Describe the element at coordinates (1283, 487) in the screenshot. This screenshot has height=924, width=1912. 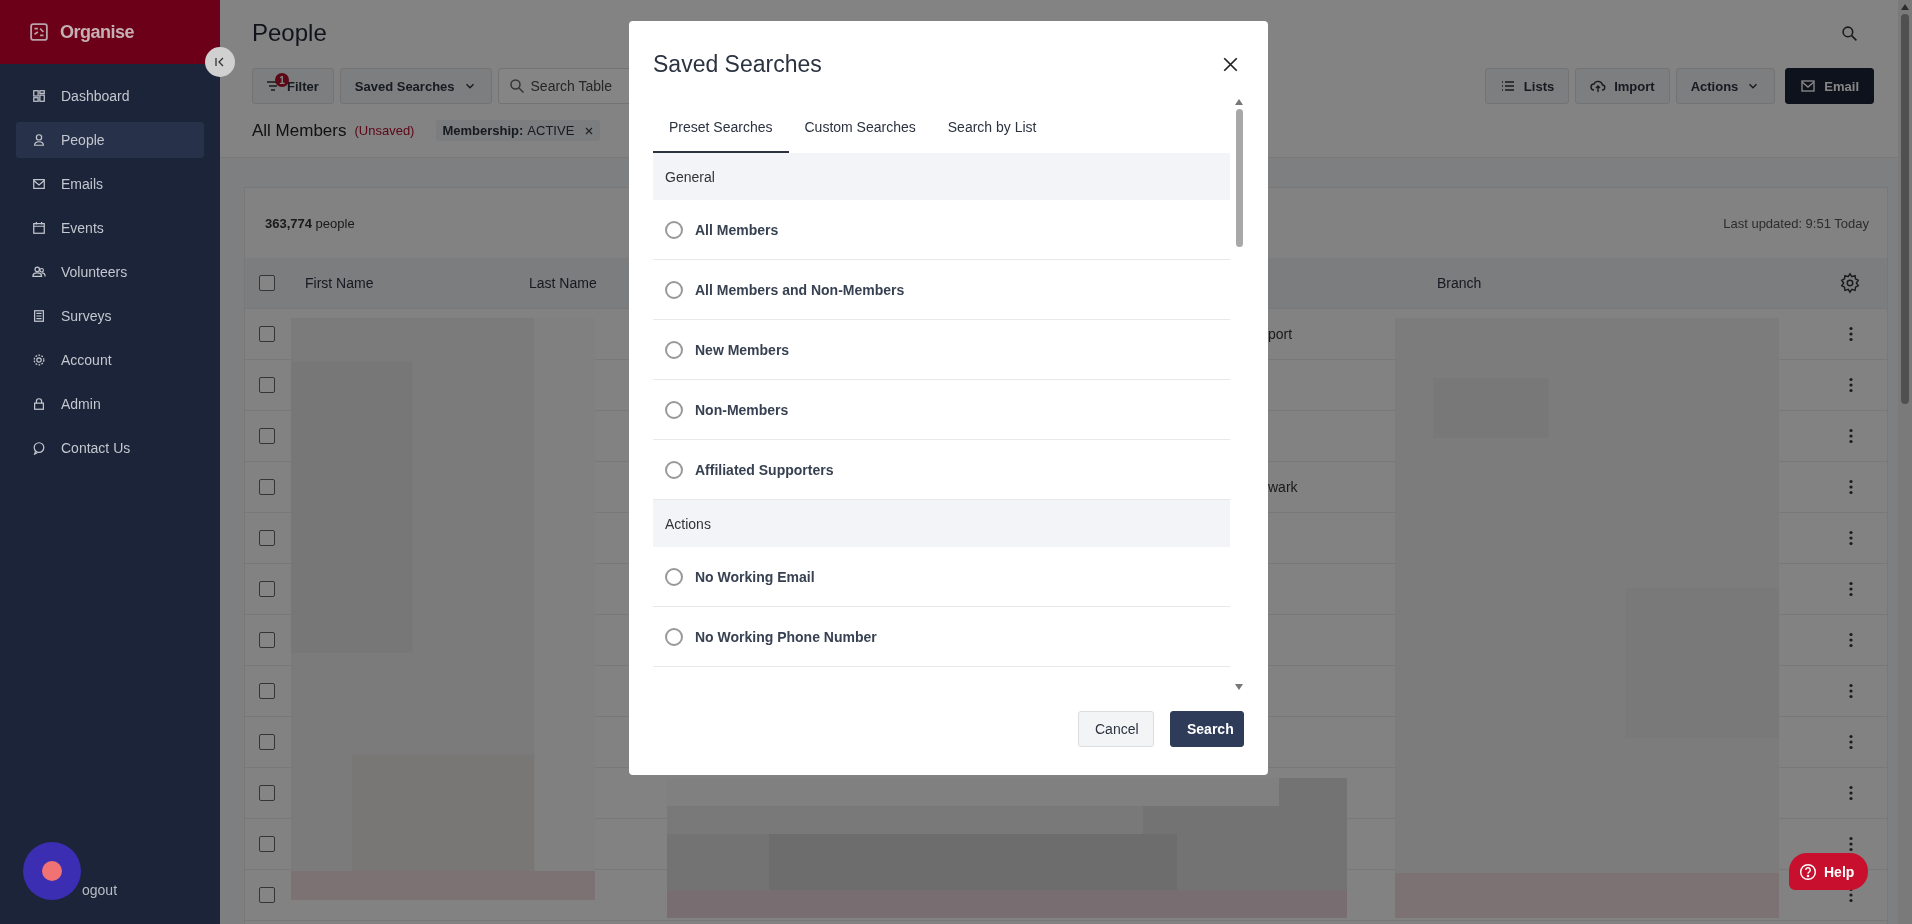
I see `table-cell: wark` at that location.